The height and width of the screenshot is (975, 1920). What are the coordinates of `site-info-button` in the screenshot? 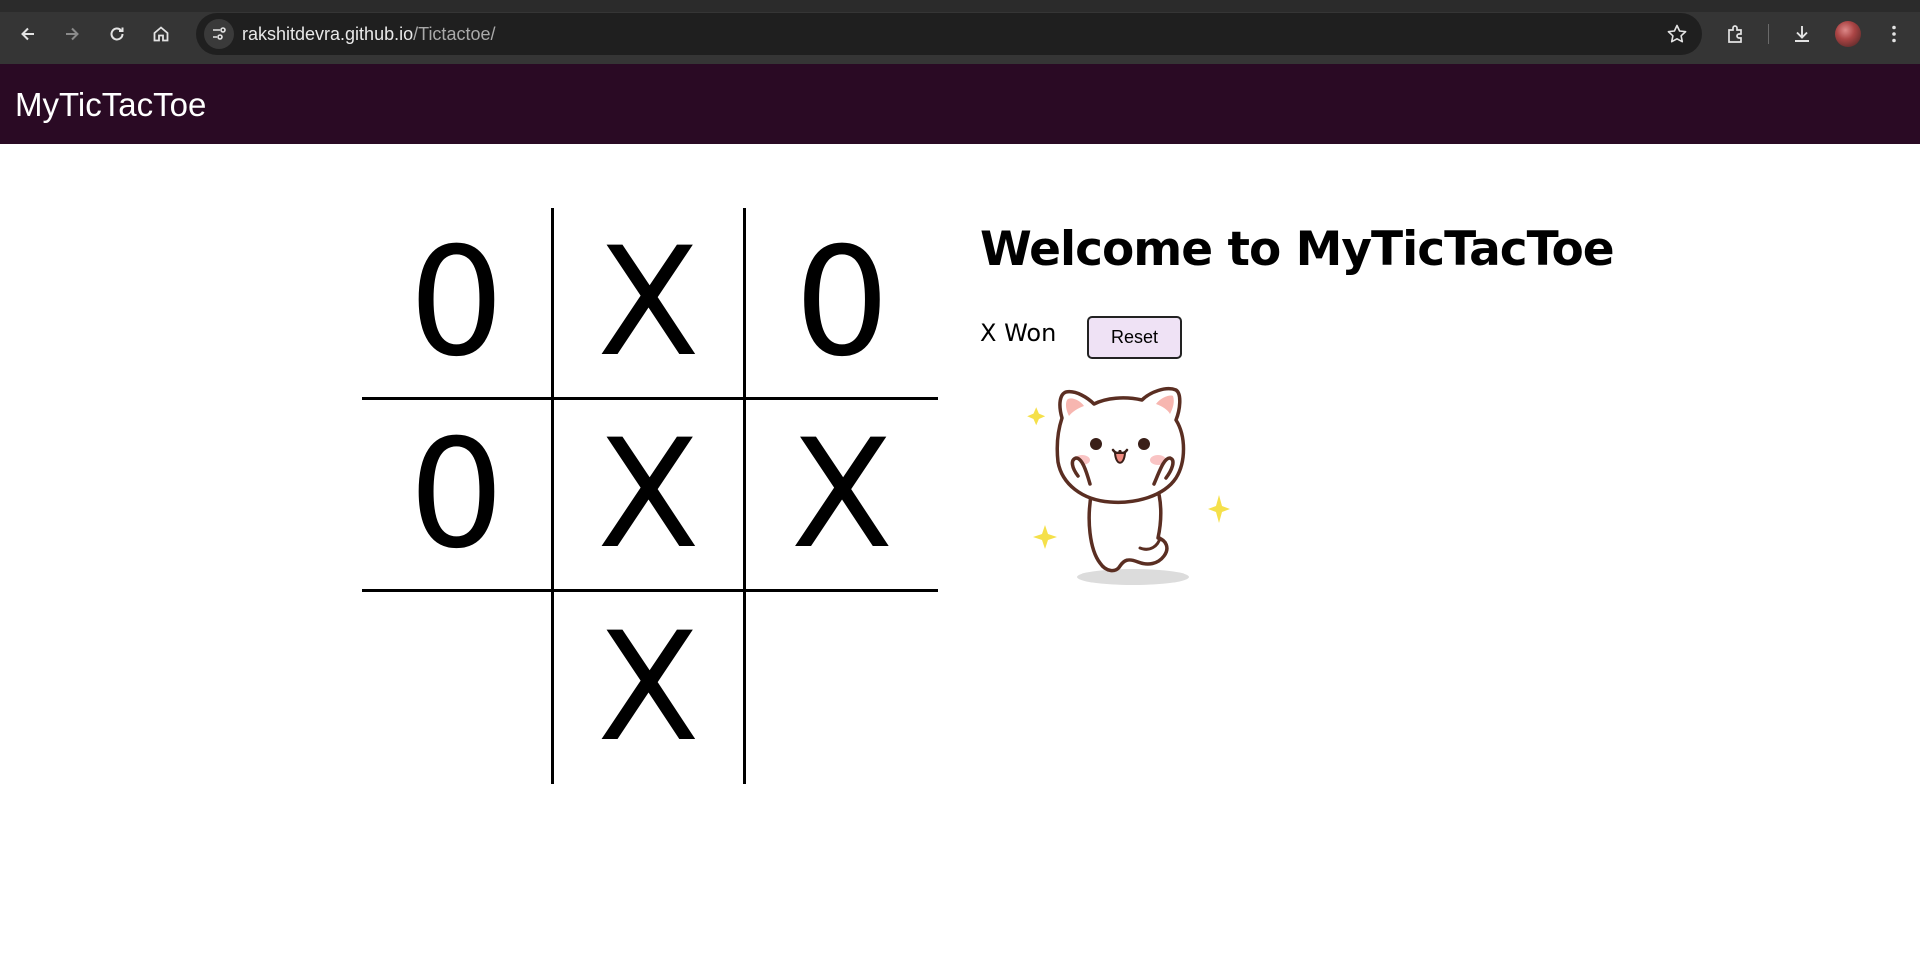 It's located at (219, 34).